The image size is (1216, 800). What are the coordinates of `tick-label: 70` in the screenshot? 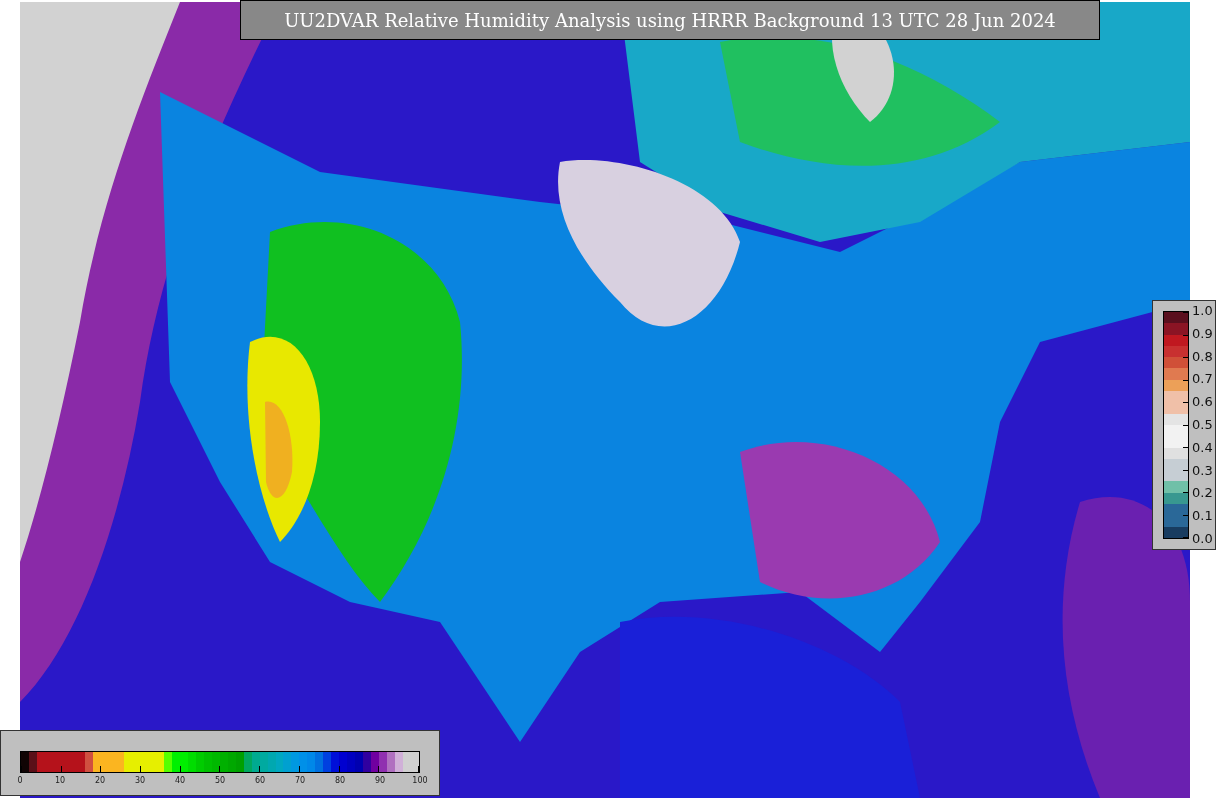 It's located at (300, 780).